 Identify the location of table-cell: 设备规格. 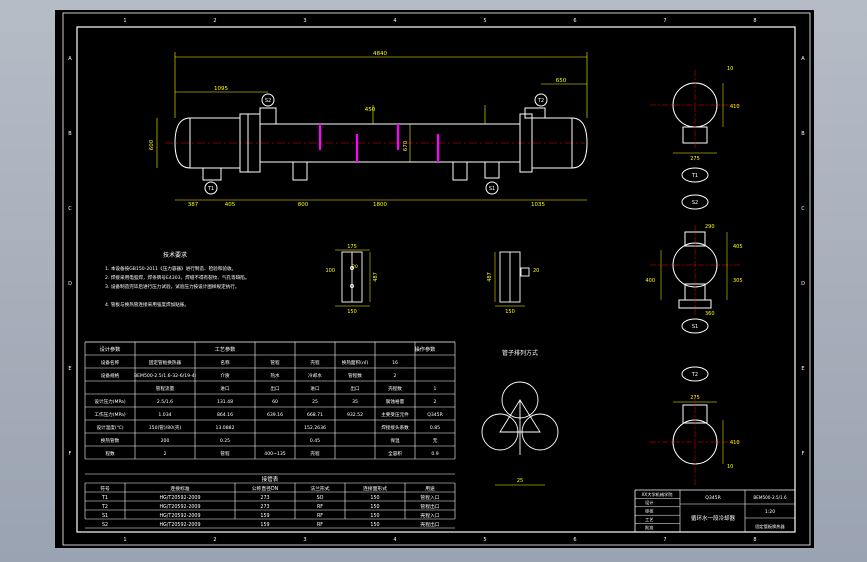
(110, 375).